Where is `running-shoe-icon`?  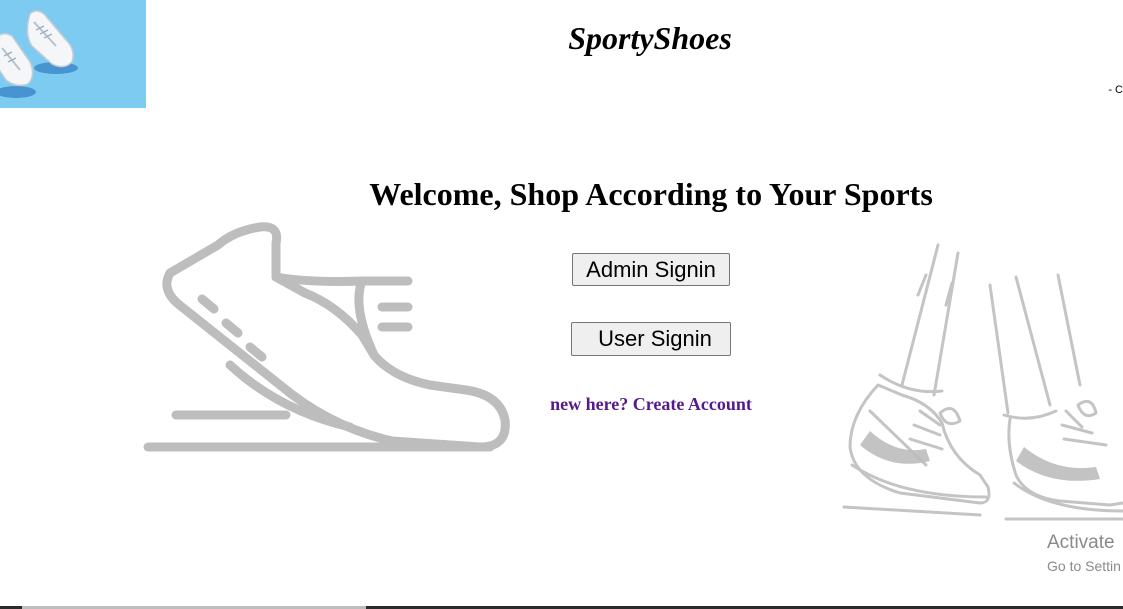
running-shoe-icon is located at coordinates (326, 337).